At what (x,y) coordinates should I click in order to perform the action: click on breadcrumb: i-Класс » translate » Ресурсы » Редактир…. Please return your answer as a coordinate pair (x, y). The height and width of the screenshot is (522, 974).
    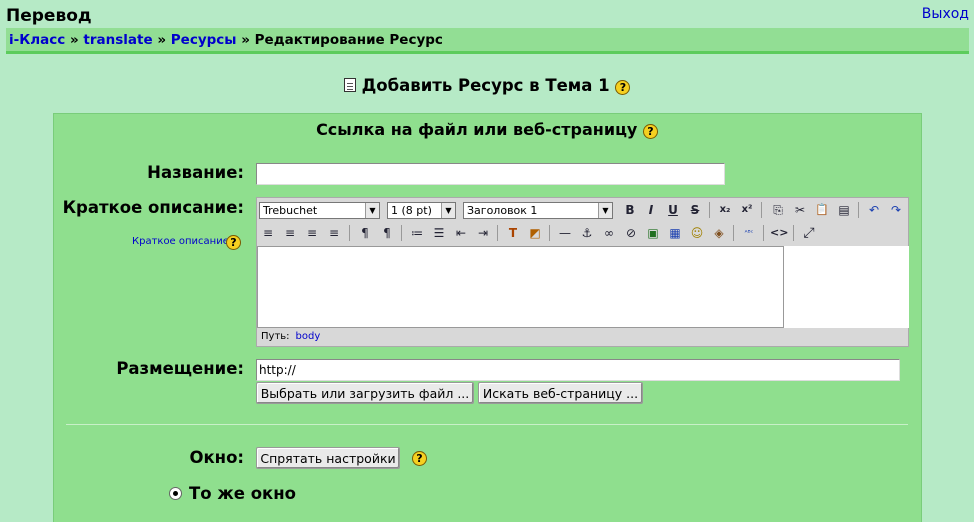
    Looking at the image, I should click on (487, 41).